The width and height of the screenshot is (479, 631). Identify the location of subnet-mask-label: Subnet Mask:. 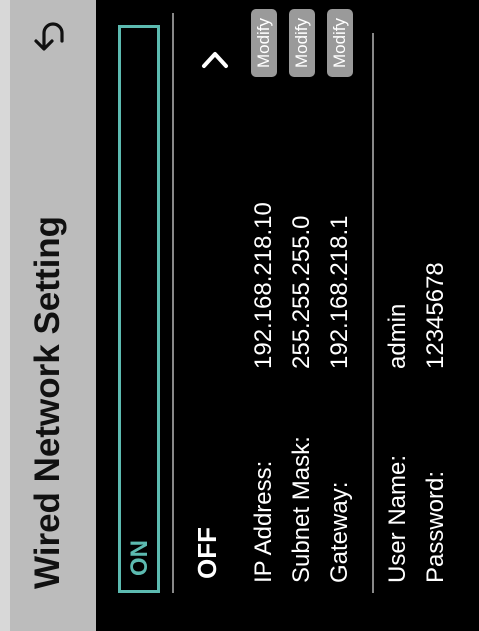
(301, 509).